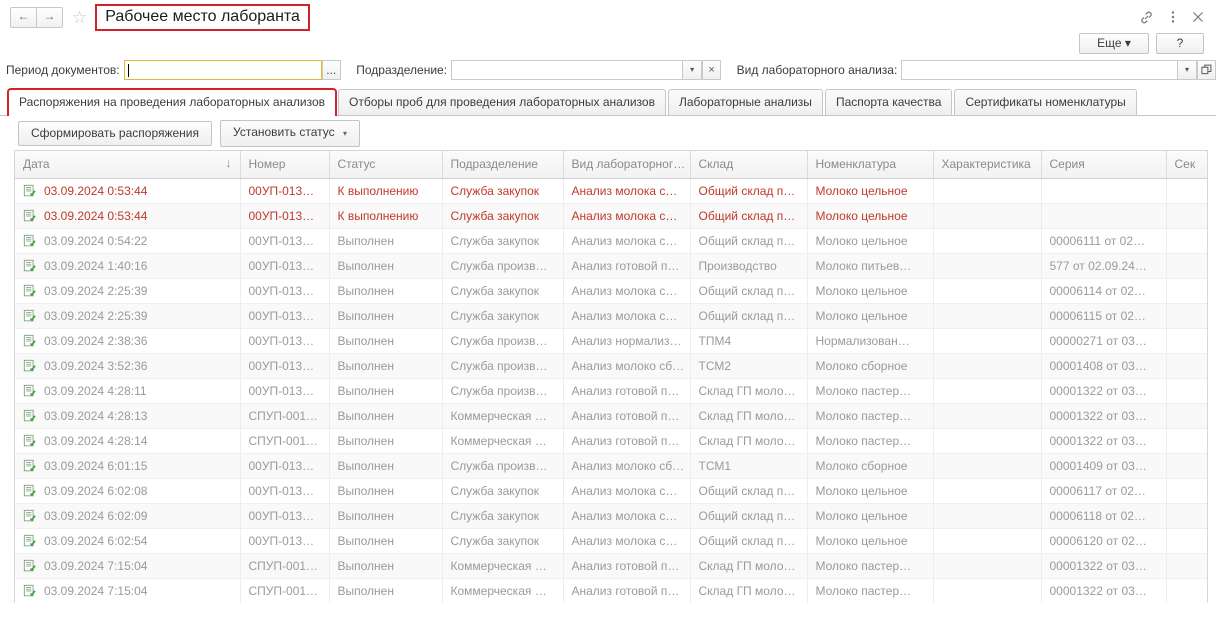  I want to click on cell-date-text: 03.09.2024 2:25:39, so click(96, 316).